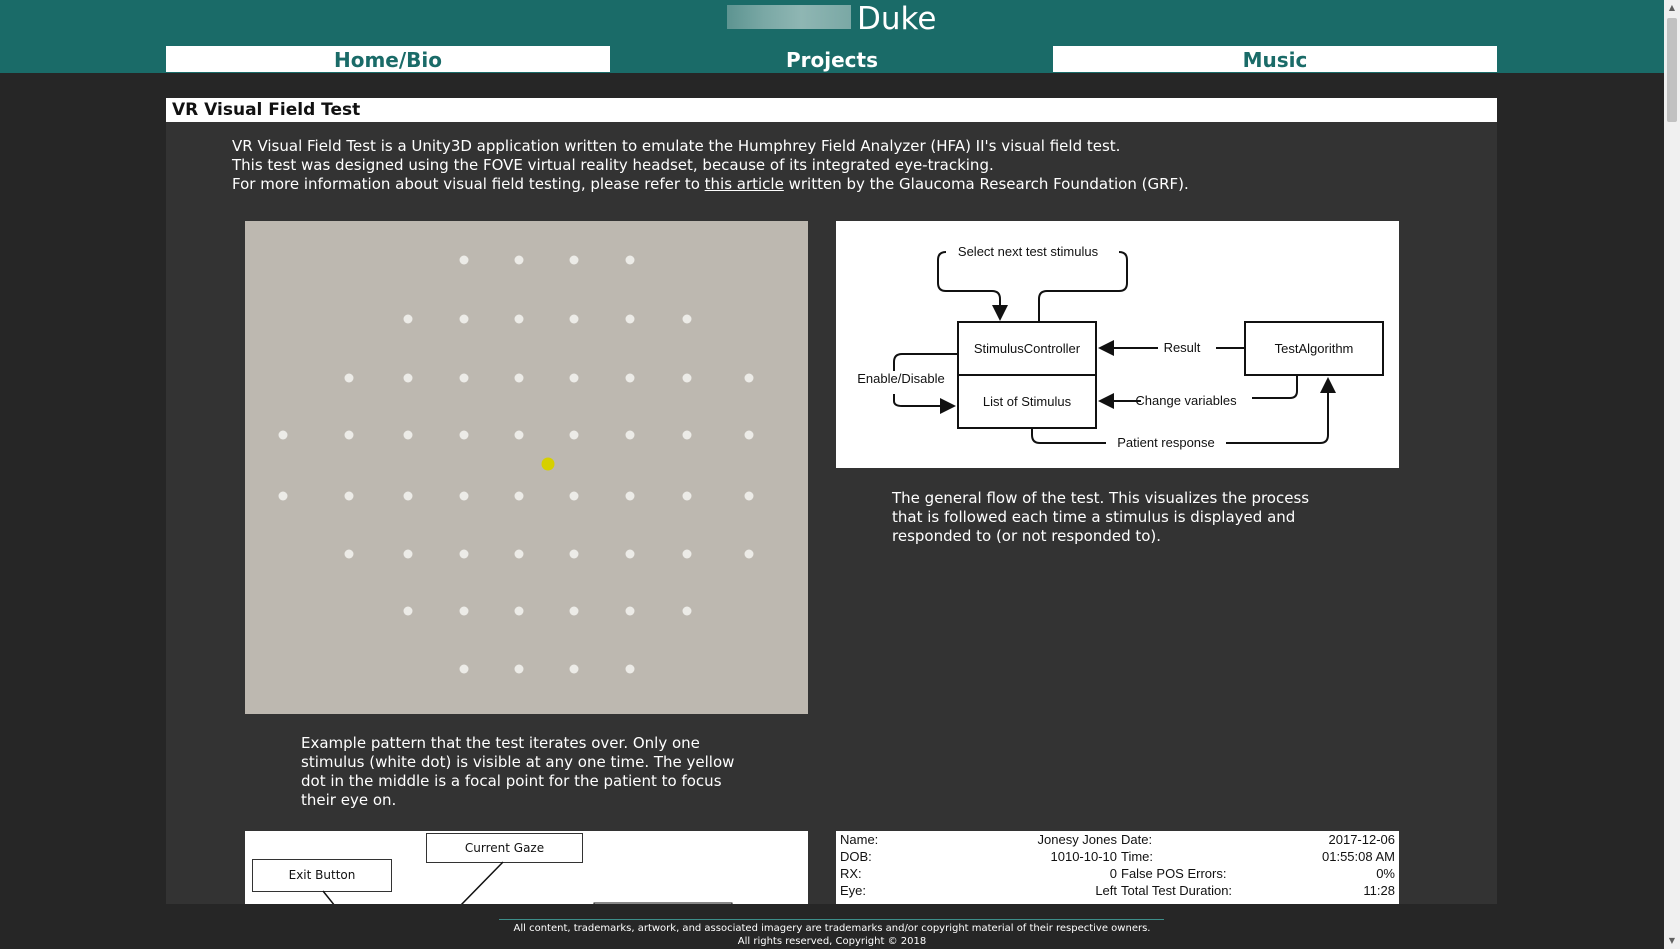  Describe the element at coordinates (859, 839) in the screenshot. I see `report-label-1: Name:` at that location.